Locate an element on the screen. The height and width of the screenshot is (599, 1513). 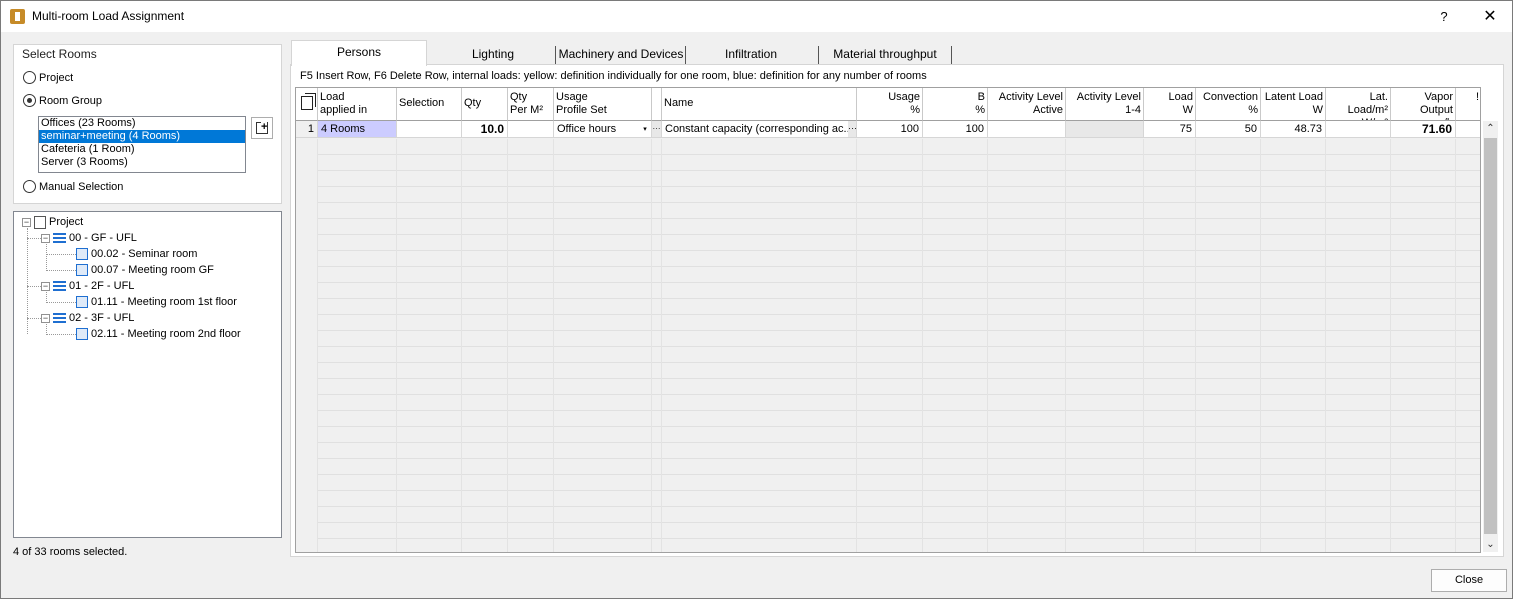
tree-label: 00.02 - Seminar room is located at coordinates (144, 254).